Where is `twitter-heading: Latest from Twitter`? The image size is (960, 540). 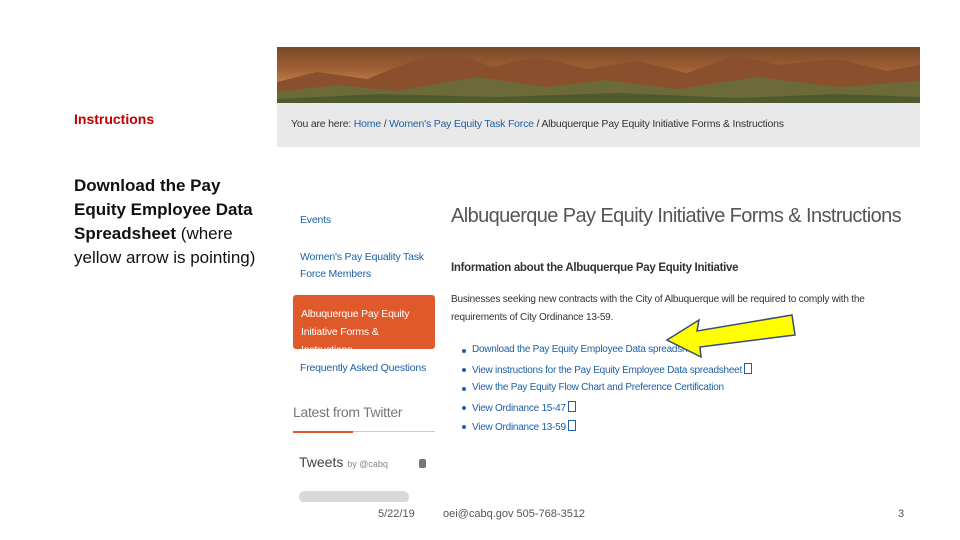 twitter-heading: Latest from Twitter is located at coordinates (348, 412).